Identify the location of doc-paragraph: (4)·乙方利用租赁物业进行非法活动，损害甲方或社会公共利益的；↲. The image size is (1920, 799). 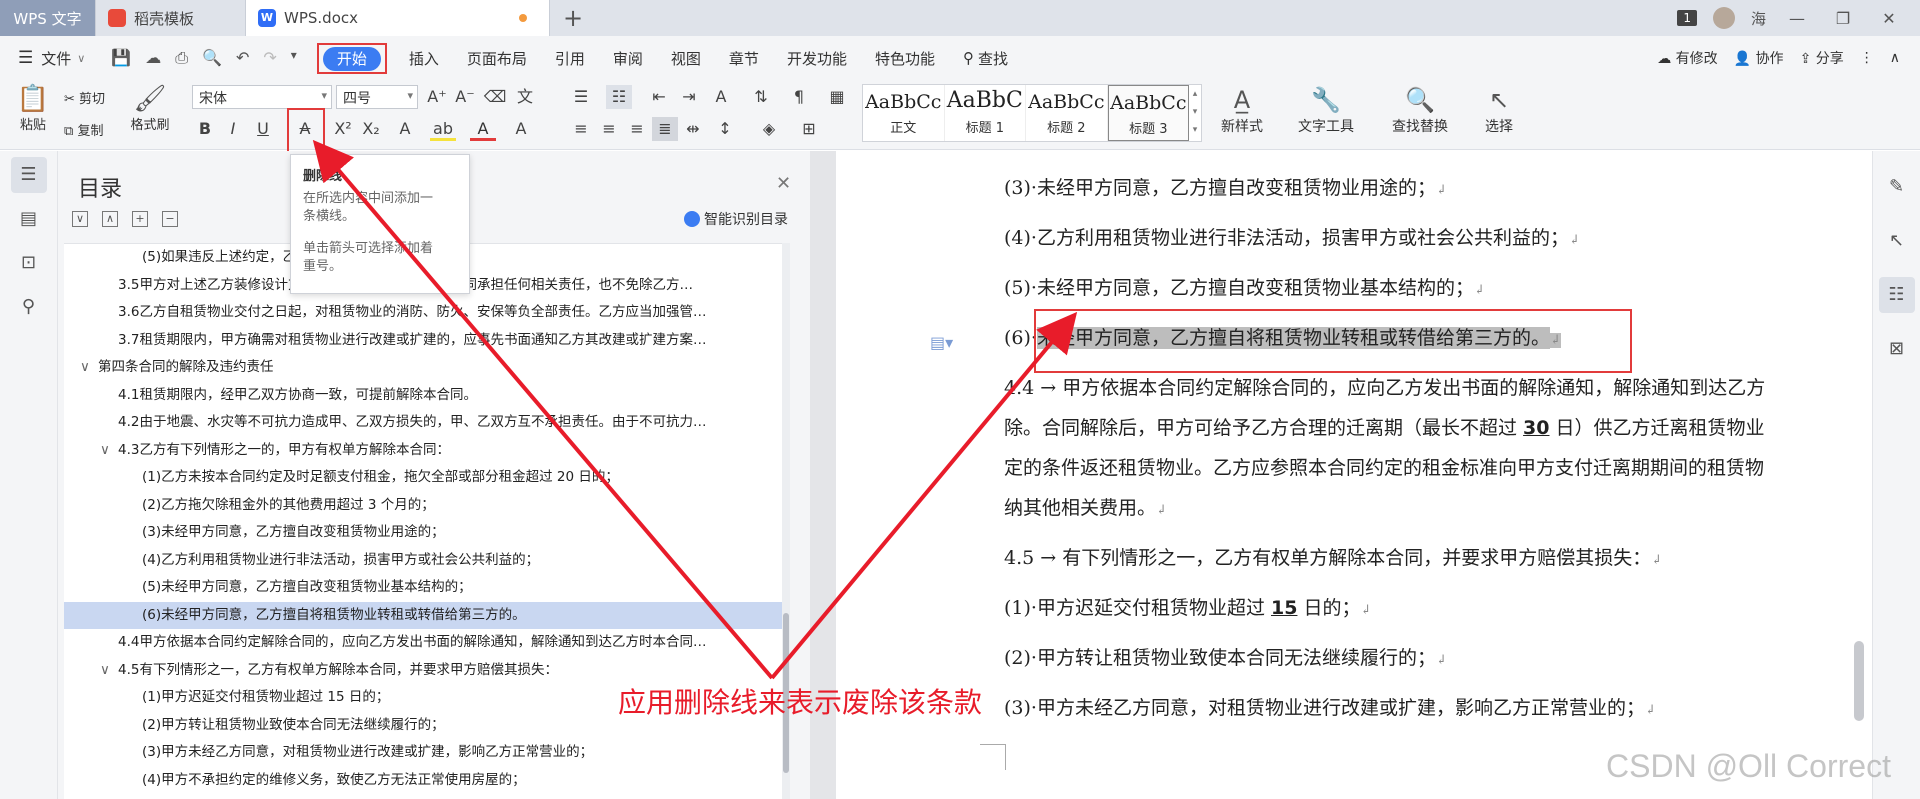
(1292, 236).